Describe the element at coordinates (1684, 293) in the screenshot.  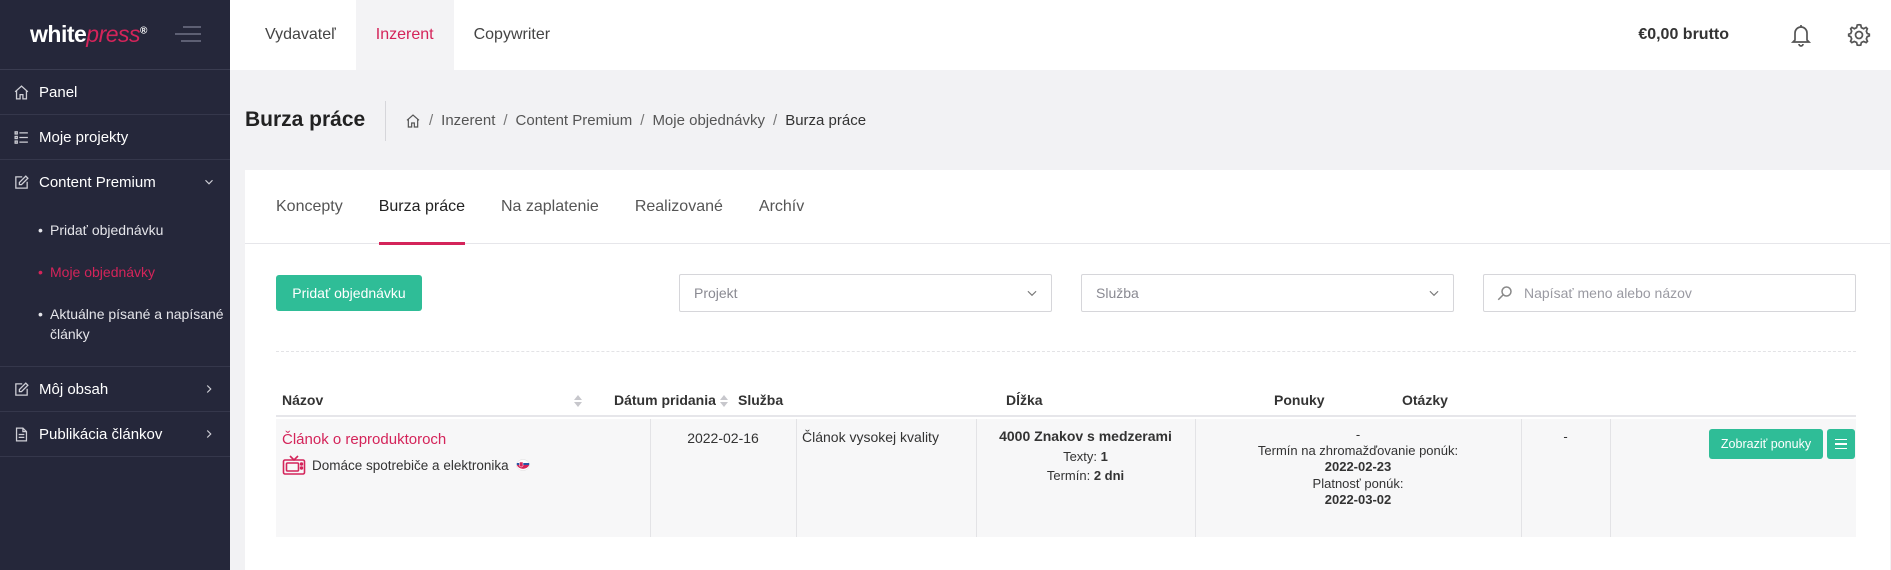
I see `search-input` at that location.